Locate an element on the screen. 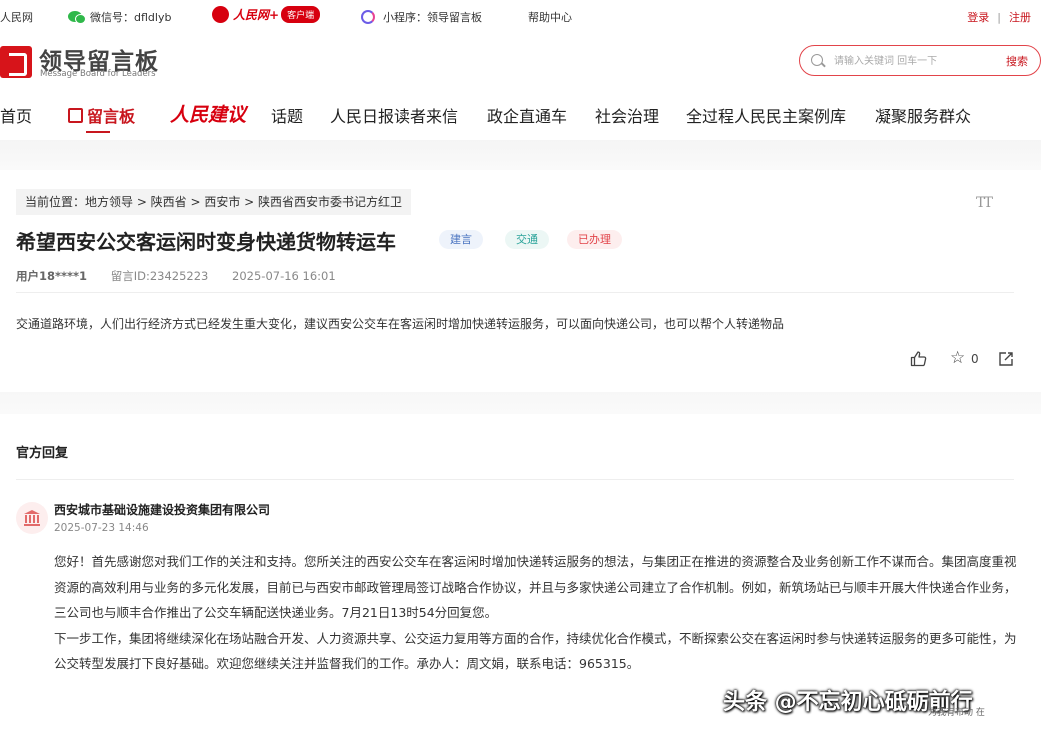  nav-item-message-board-label: 留言板 is located at coordinates (111, 116).